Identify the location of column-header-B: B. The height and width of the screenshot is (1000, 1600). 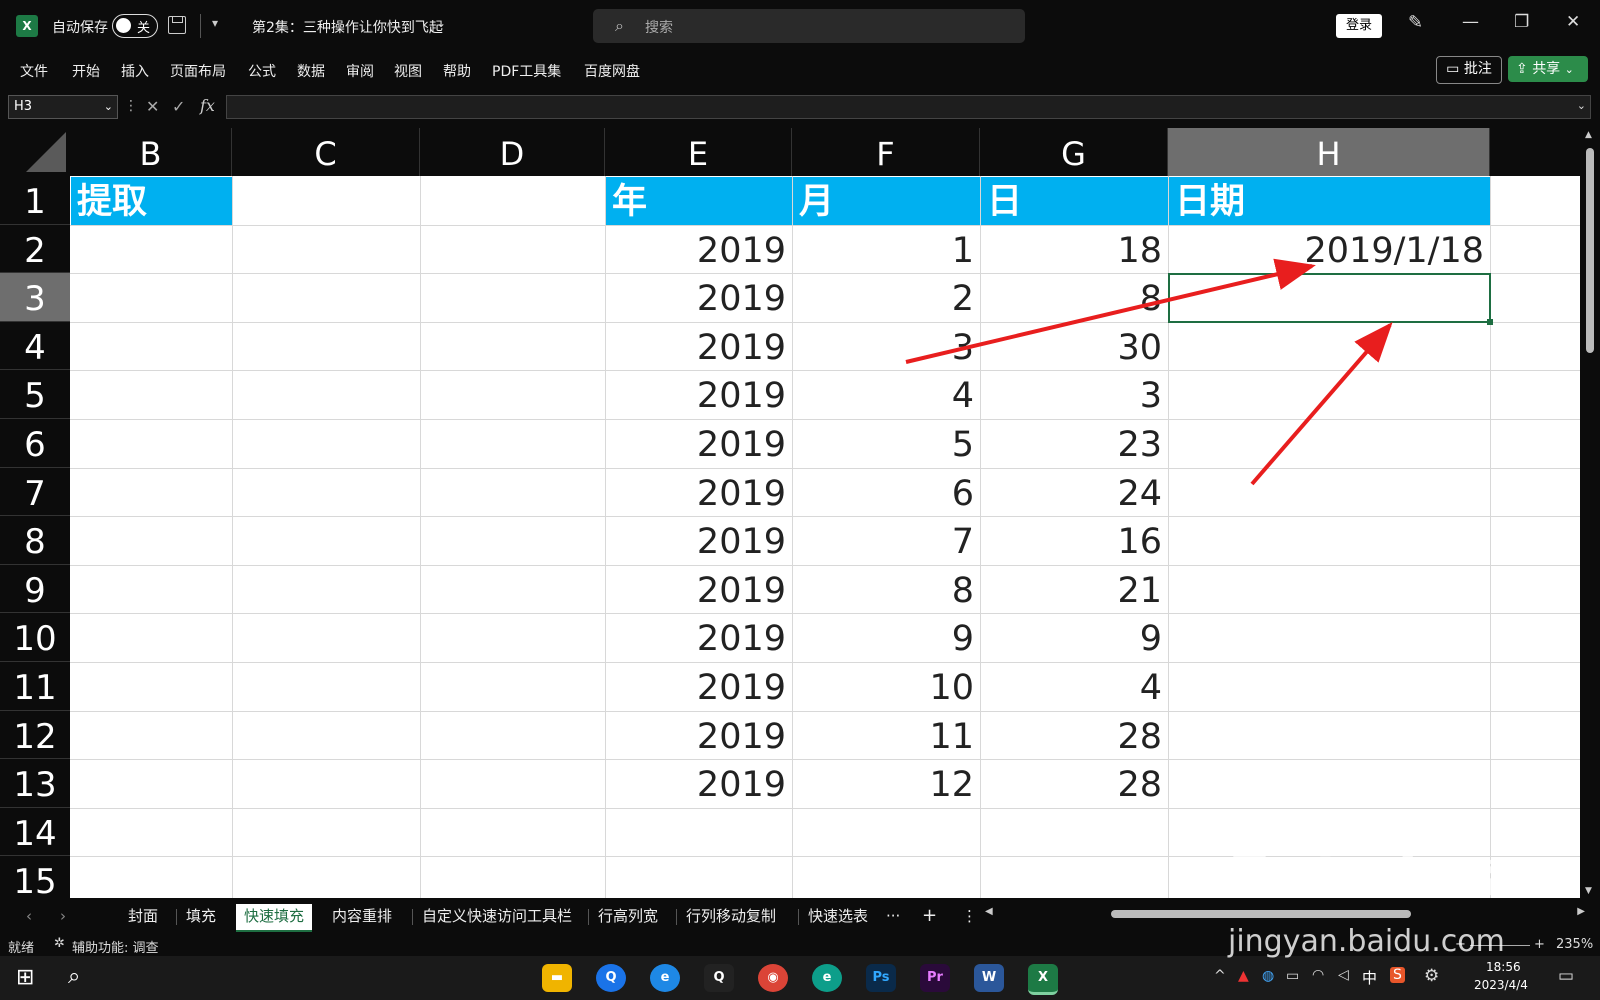
(151, 152).